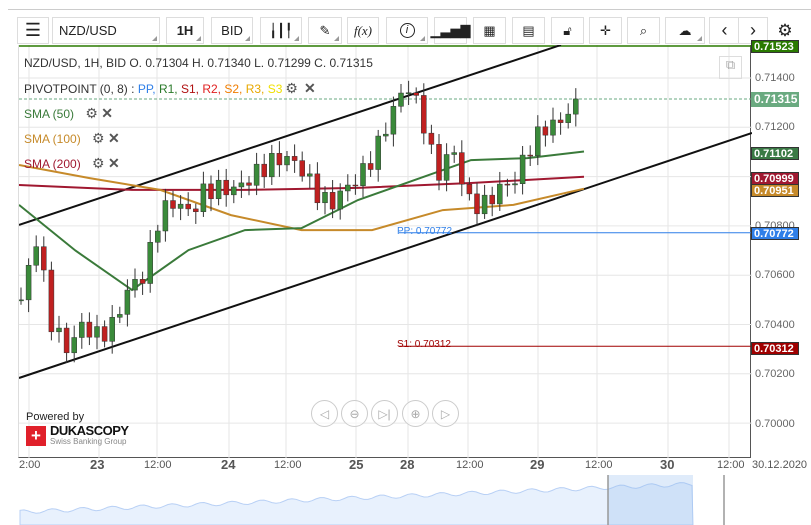  Describe the element at coordinates (148, 88) in the screenshot. I see `pivot-item-pp: PP,` at that location.